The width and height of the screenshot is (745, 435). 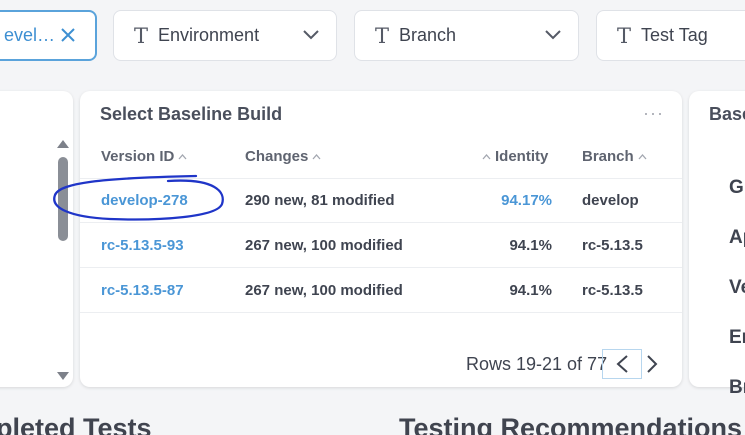 What do you see at coordinates (526, 200) in the screenshot?
I see `identity-cell: 94.17%` at bounding box center [526, 200].